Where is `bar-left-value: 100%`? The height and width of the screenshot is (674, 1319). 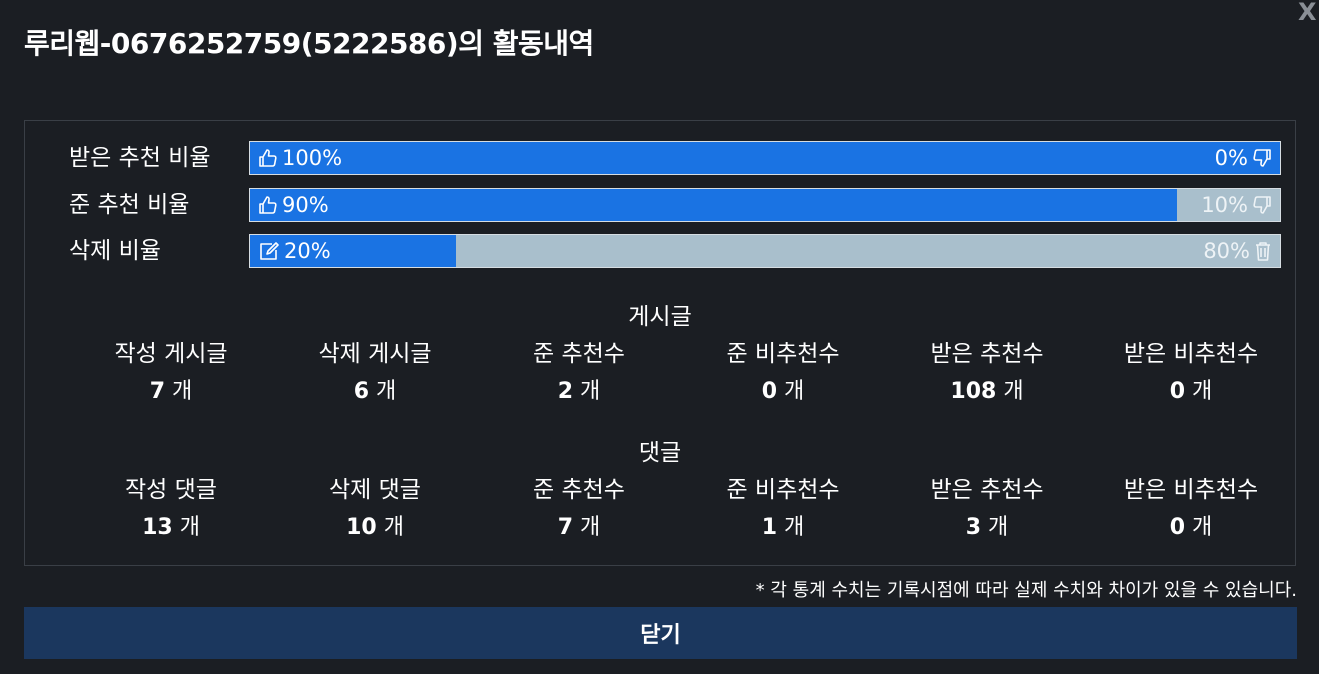 bar-left-value: 100% is located at coordinates (300, 158).